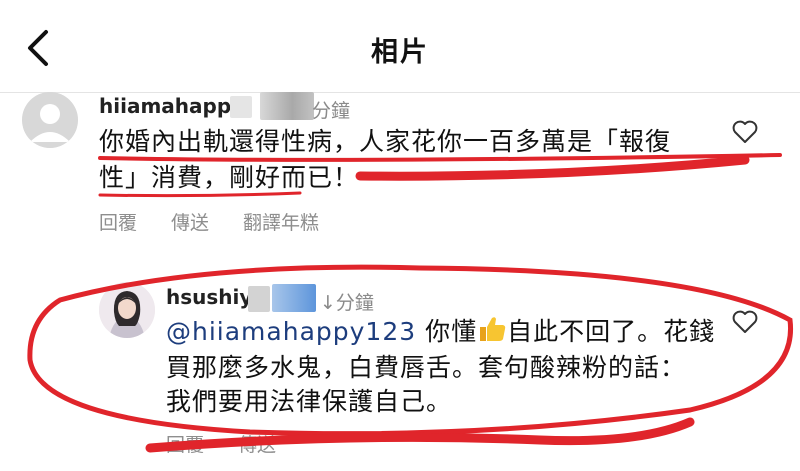 The image size is (800, 471). What do you see at coordinates (165, 106) in the screenshot?
I see `comment-username: hiiamahapp` at bounding box center [165, 106].